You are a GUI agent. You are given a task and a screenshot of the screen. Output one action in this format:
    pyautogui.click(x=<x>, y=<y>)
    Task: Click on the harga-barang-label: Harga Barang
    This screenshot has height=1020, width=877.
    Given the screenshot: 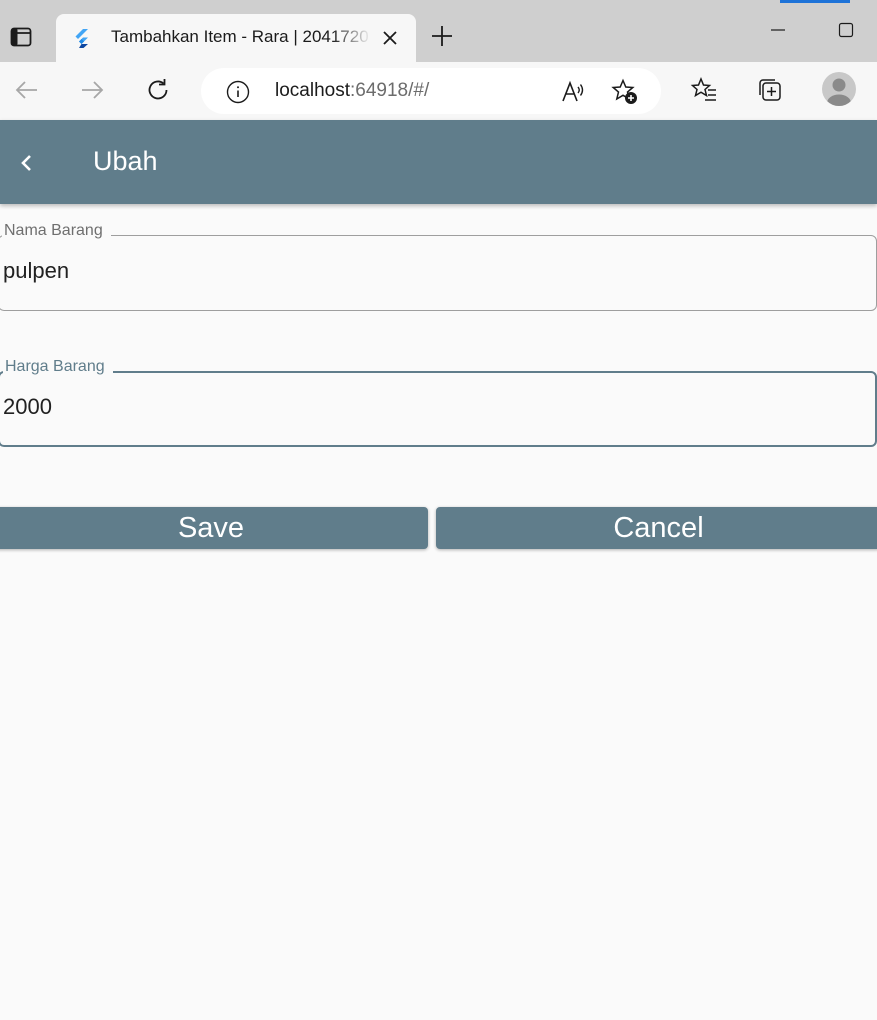 What is the action you would take?
    pyautogui.click(x=58, y=367)
    